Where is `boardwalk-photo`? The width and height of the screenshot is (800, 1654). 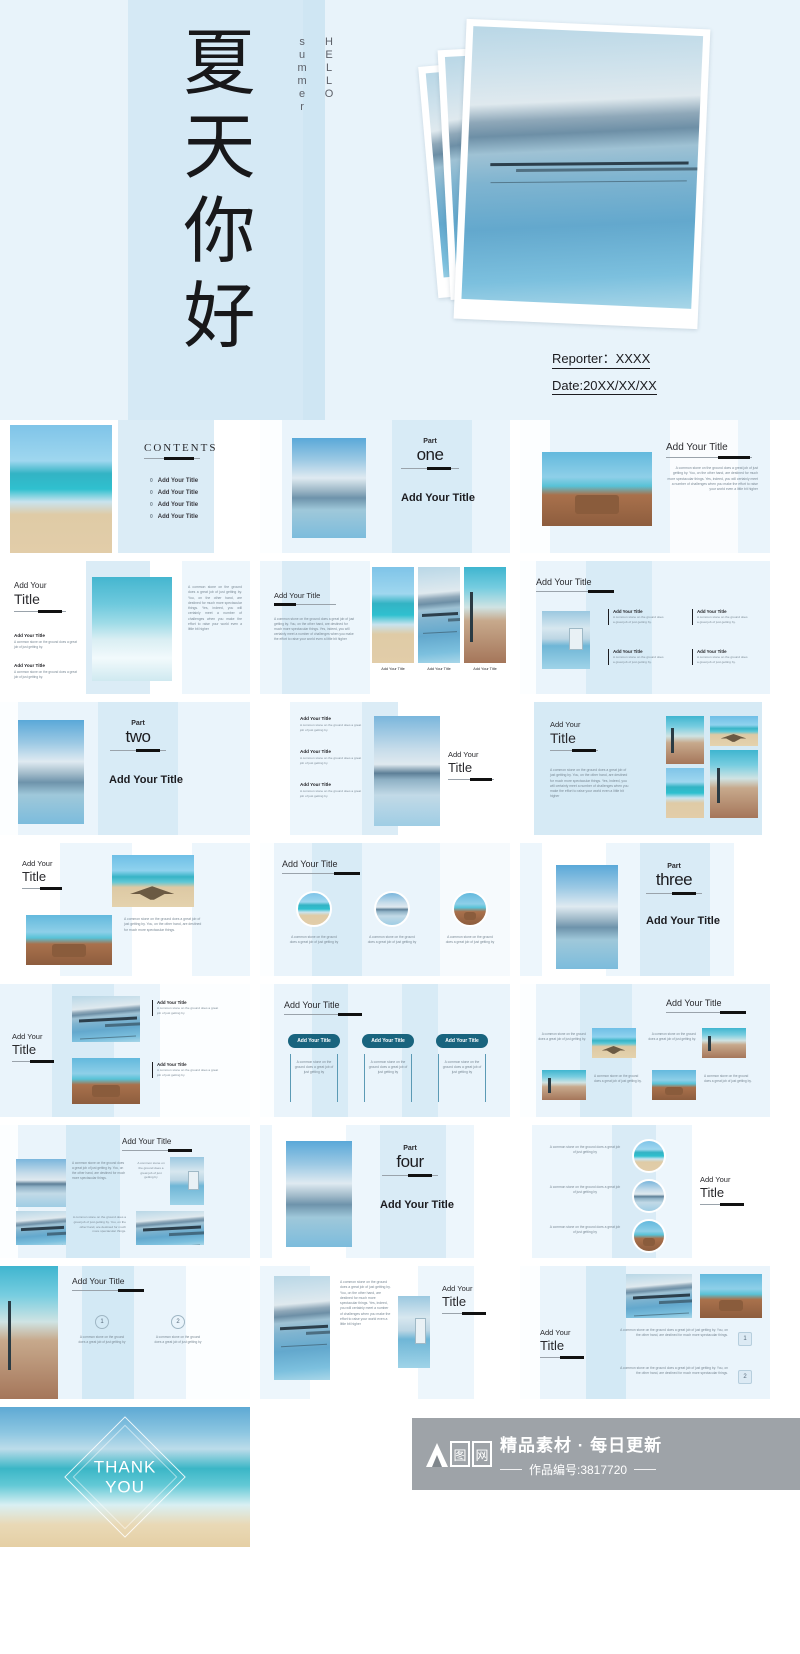
boardwalk-photo is located at coordinates (29, 1332).